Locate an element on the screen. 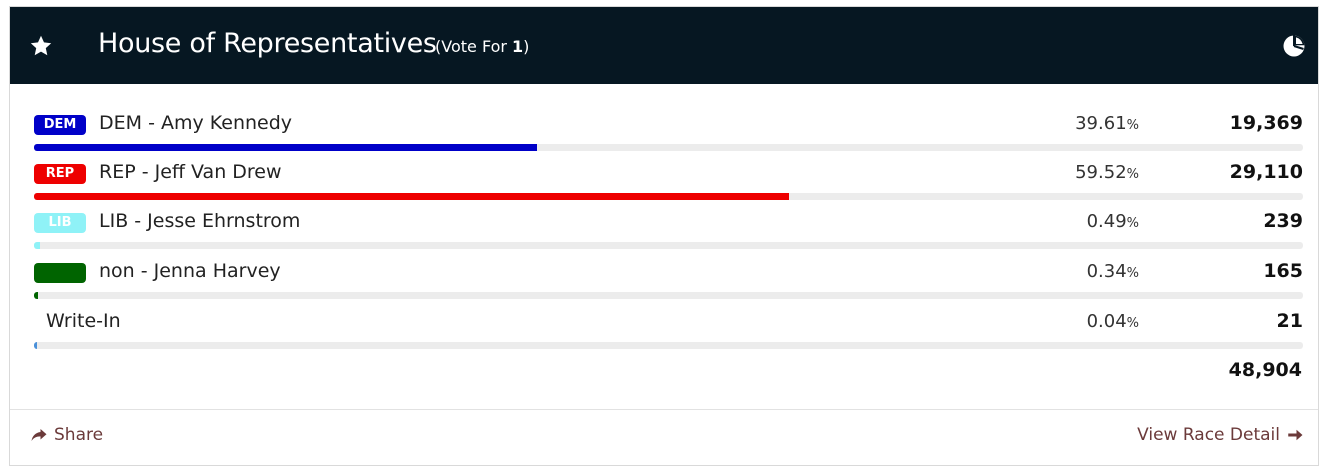  arrow-right-icon is located at coordinates (1295, 435).